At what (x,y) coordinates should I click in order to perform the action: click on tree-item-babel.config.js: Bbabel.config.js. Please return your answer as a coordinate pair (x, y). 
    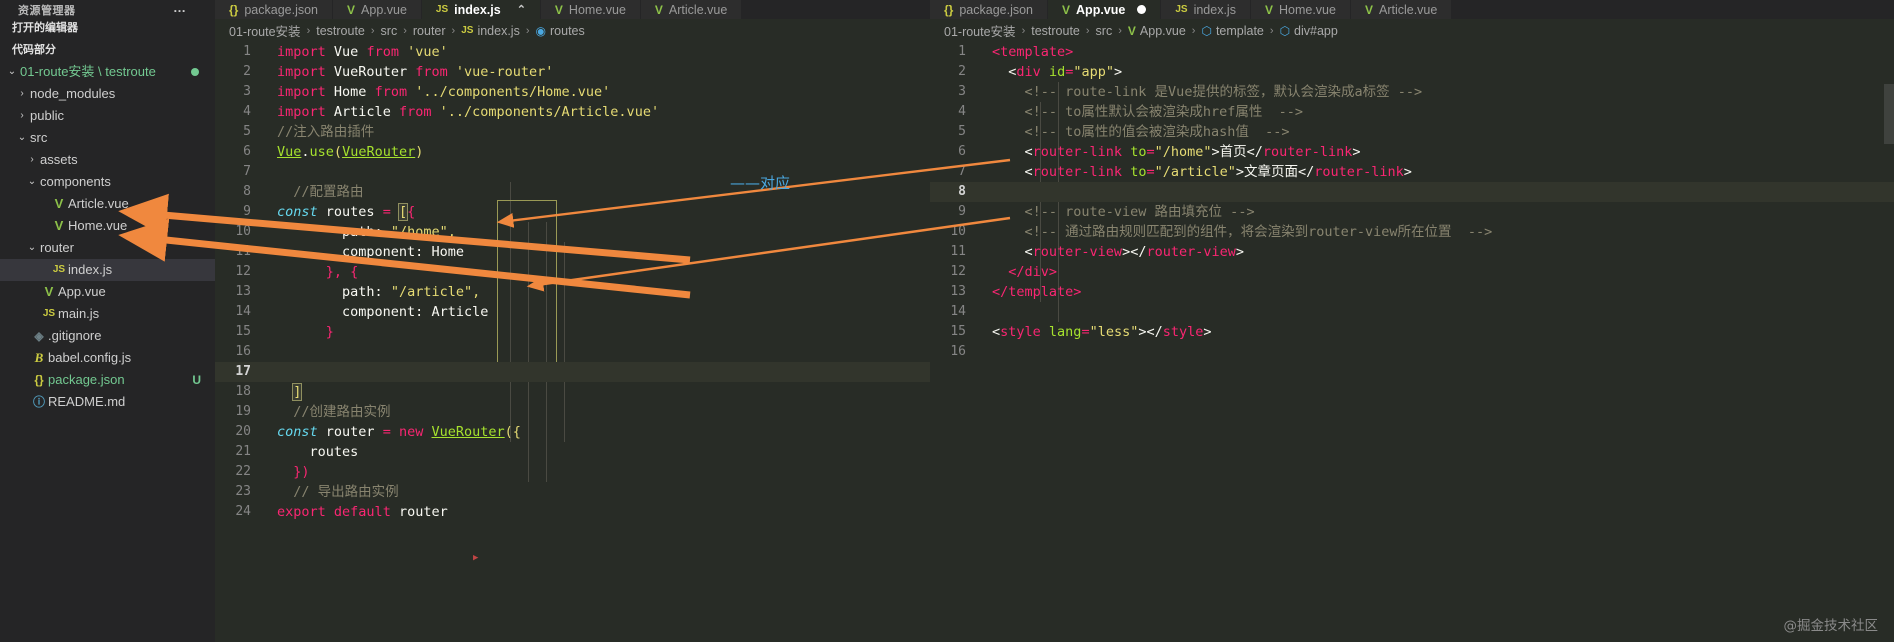
    Looking at the image, I should click on (107, 358).